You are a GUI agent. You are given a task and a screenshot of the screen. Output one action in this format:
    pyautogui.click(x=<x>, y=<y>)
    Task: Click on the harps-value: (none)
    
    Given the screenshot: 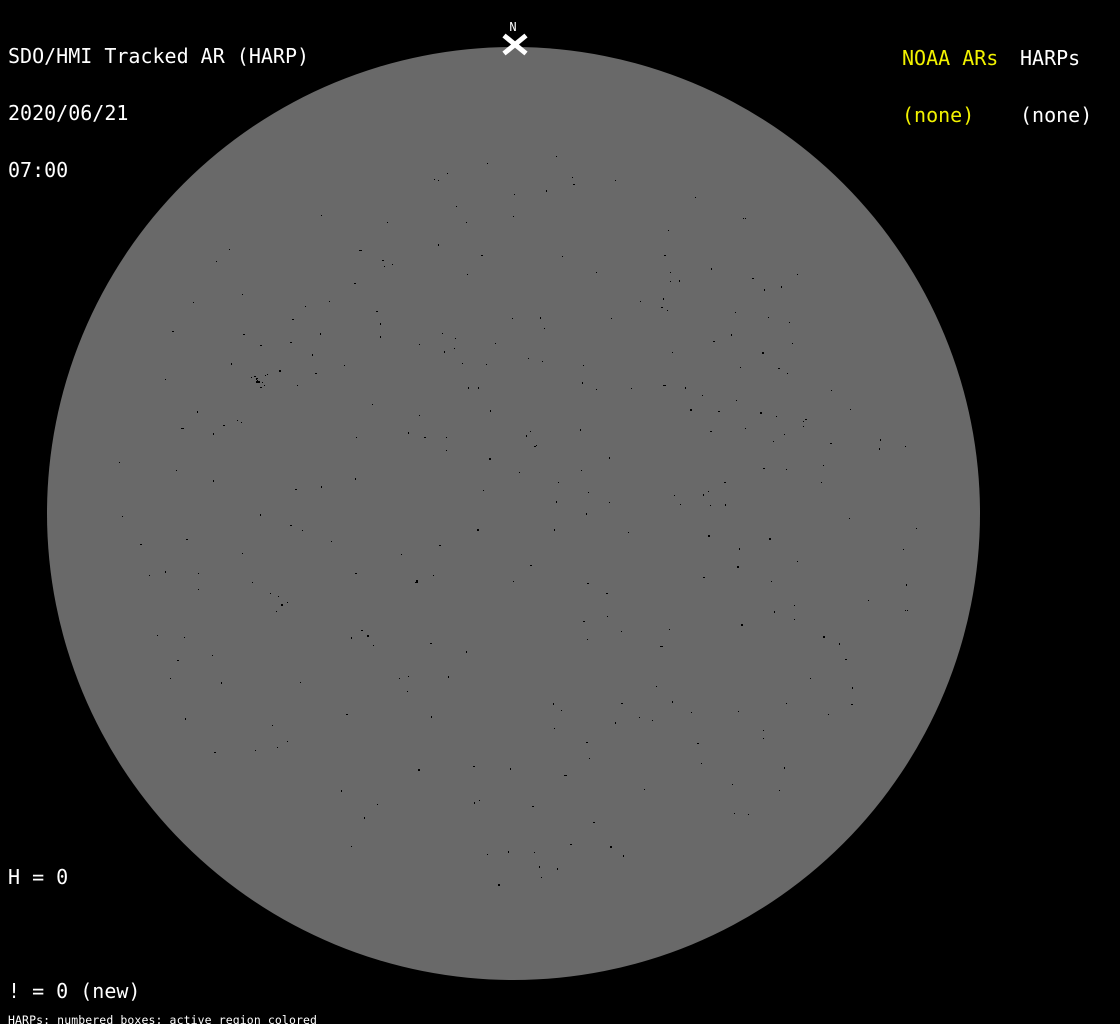 What is the action you would take?
    pyautogui.click(x=1056, y=115)
    